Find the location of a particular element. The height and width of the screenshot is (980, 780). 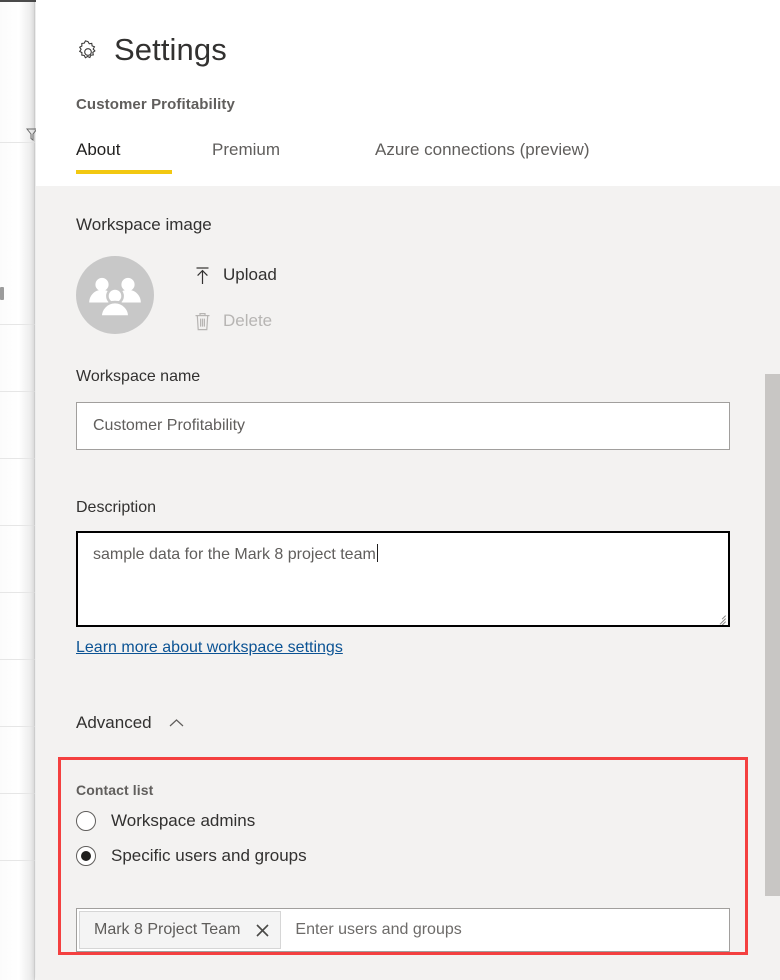

learn-more-link: Learn more about workspace settings is located at coordinates (209, 648).